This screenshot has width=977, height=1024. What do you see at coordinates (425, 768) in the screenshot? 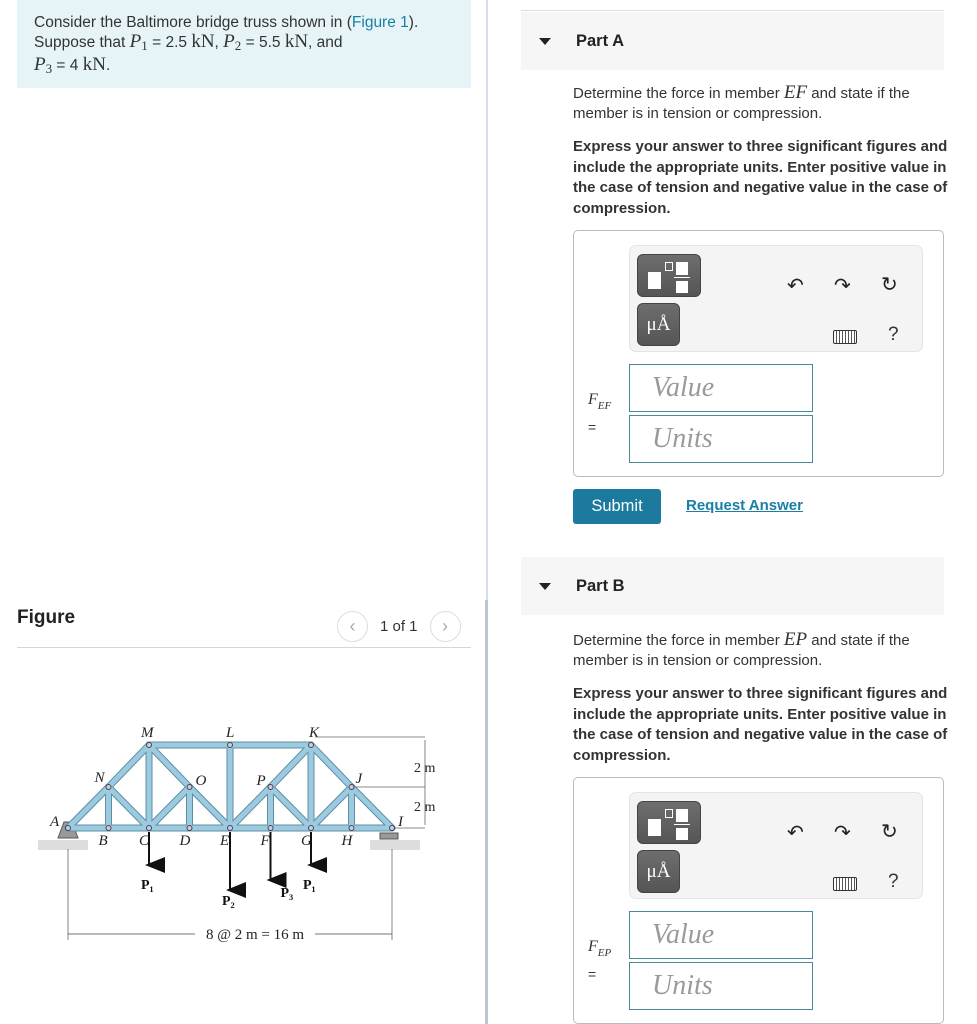
I see `dim-upper: 2 m` at bounding box center [425, 768].